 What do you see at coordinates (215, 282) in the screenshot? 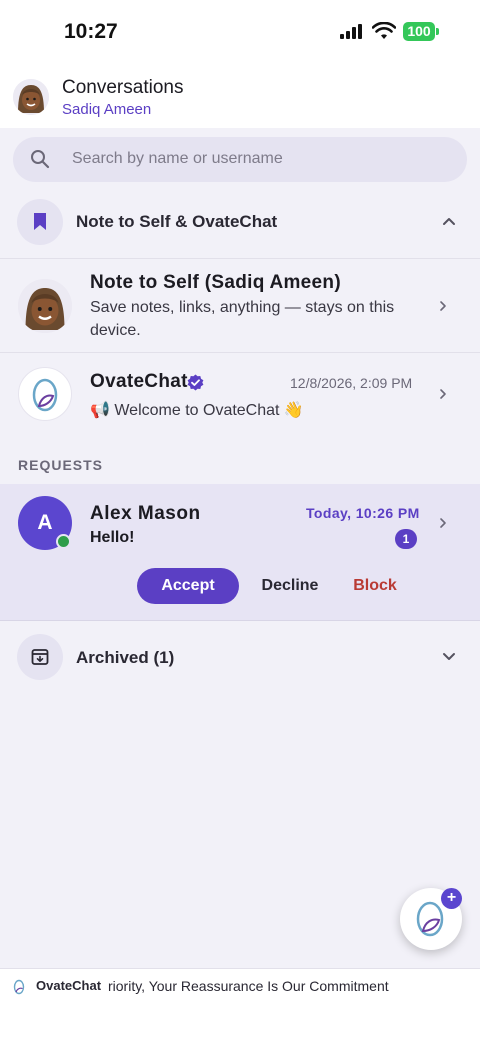
I see `conversation-title: Note to Self (Sadiq Ameen)` at bounding box center [215, 282].